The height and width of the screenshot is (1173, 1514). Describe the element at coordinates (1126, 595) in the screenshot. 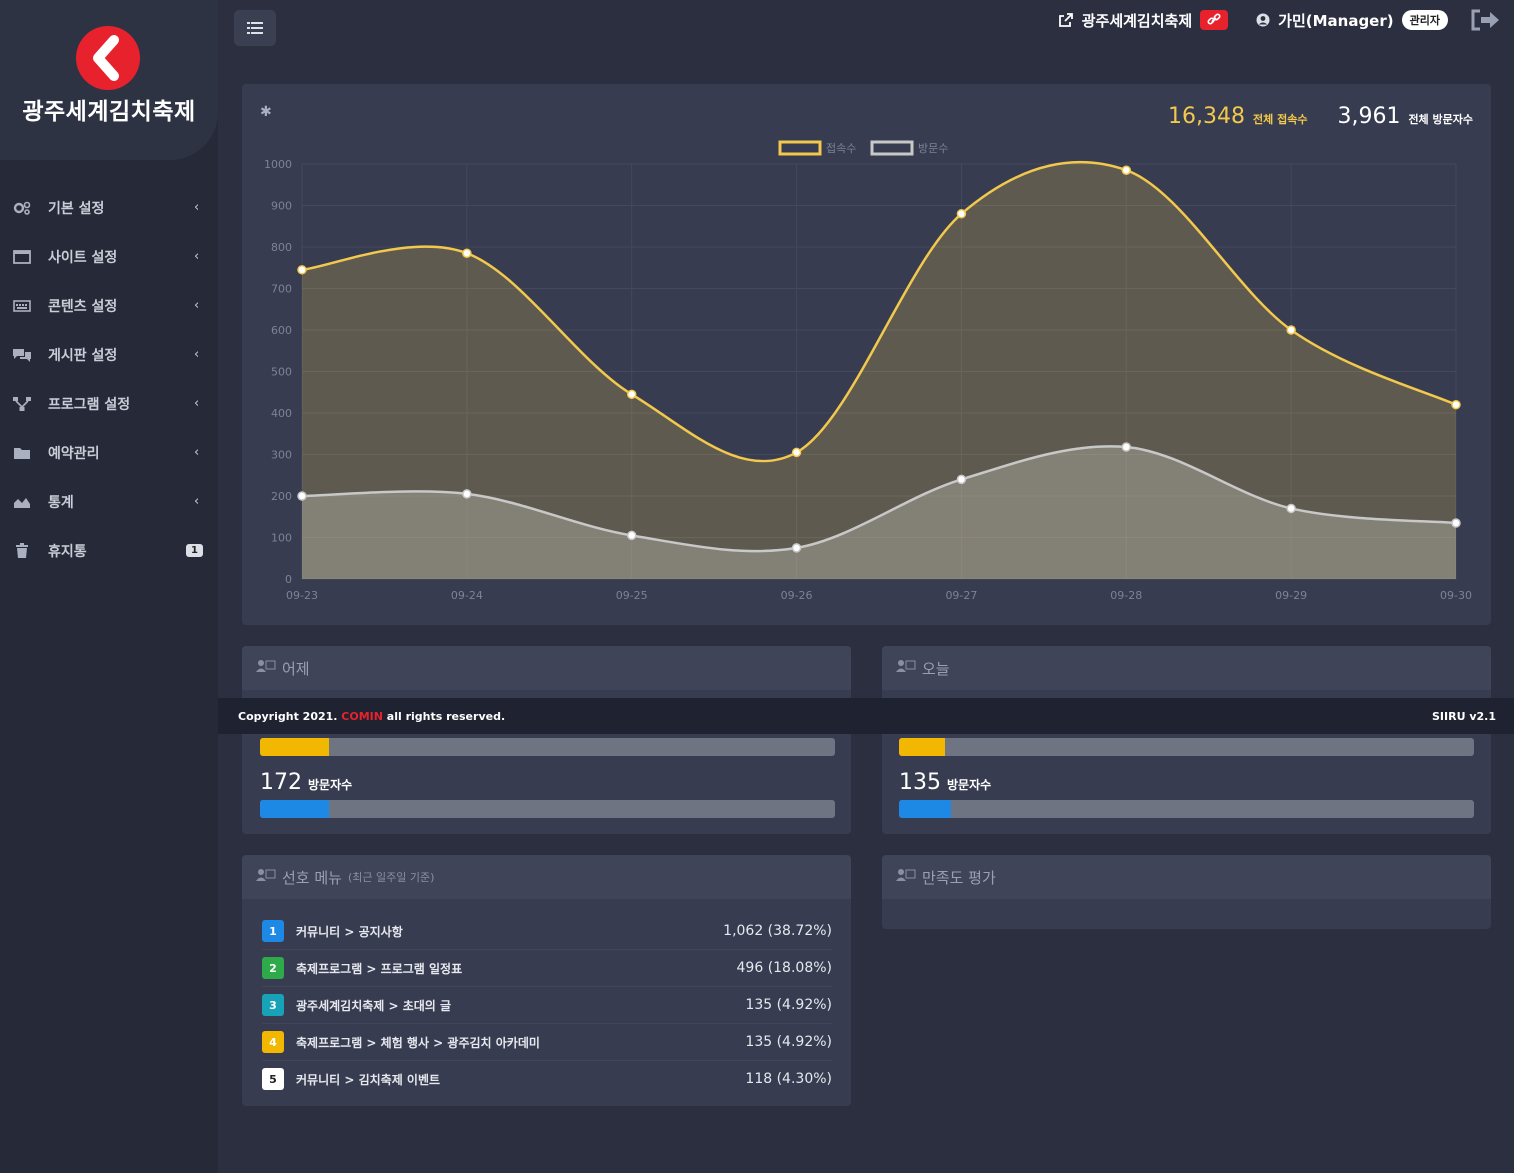

I see `x-tick-label: 09-28` at that location.